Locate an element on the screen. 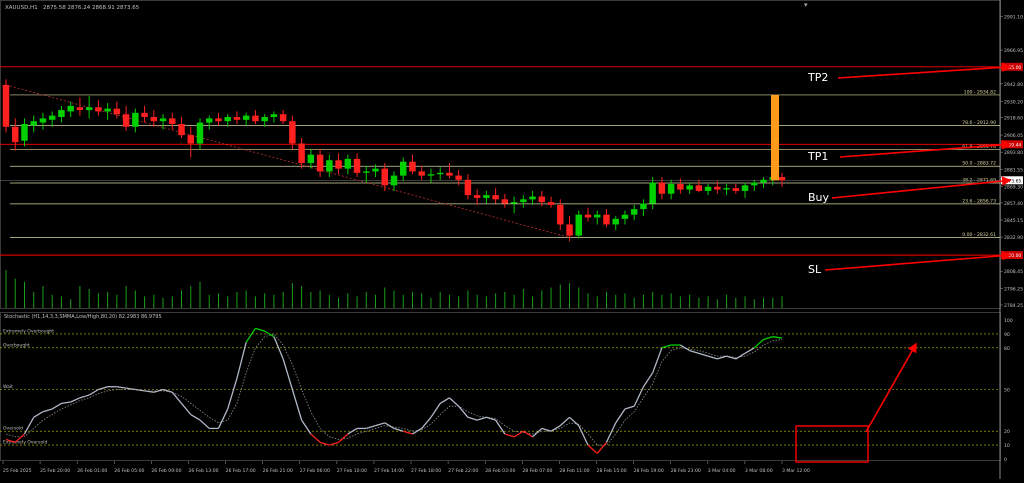 The image size is (1024, 483). chart-menu-chevron: ▾ is located at coordinates (806, 5).